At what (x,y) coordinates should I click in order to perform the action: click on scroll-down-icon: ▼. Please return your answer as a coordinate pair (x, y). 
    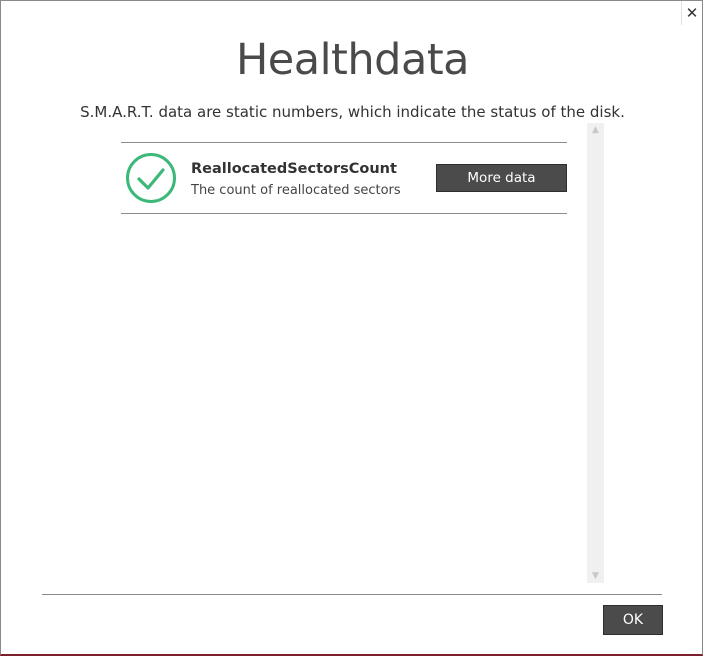
    Looking at the image, I should click on (595, 576).